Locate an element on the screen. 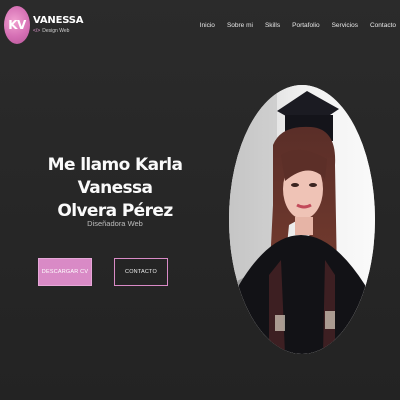  brand-tagline-row: </> Design Web is located at coordinates (58, 31).